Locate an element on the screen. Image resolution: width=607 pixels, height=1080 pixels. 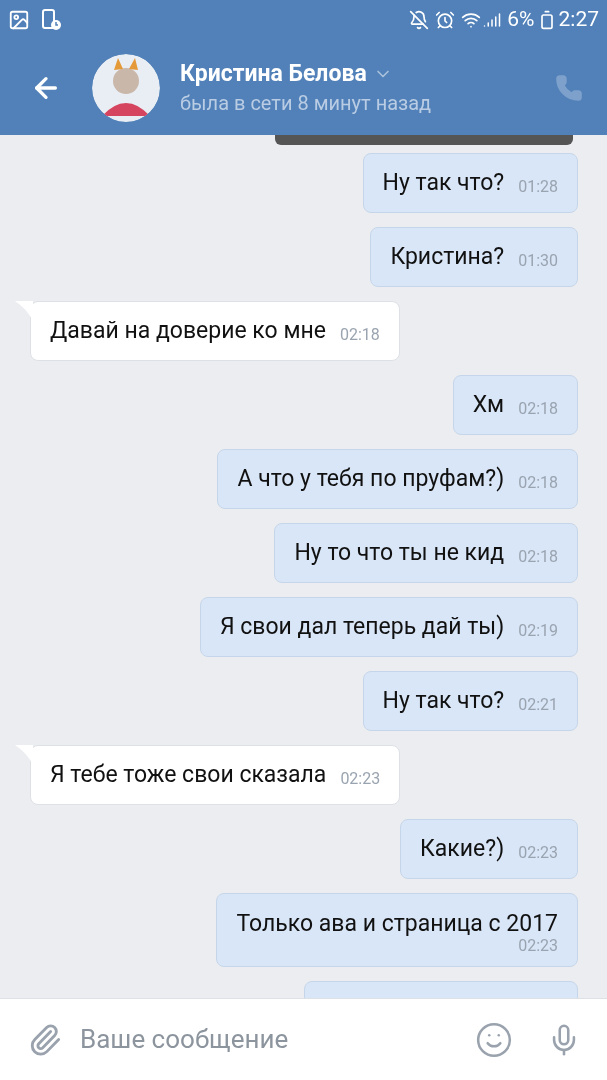
tablet-clock-icon is located at coordinates (52, 20).